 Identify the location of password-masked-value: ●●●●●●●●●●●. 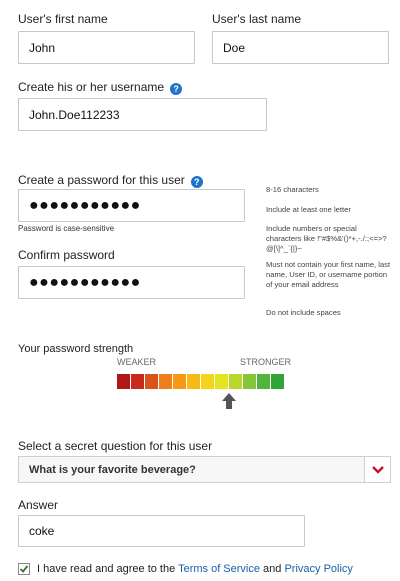
(85, 205).